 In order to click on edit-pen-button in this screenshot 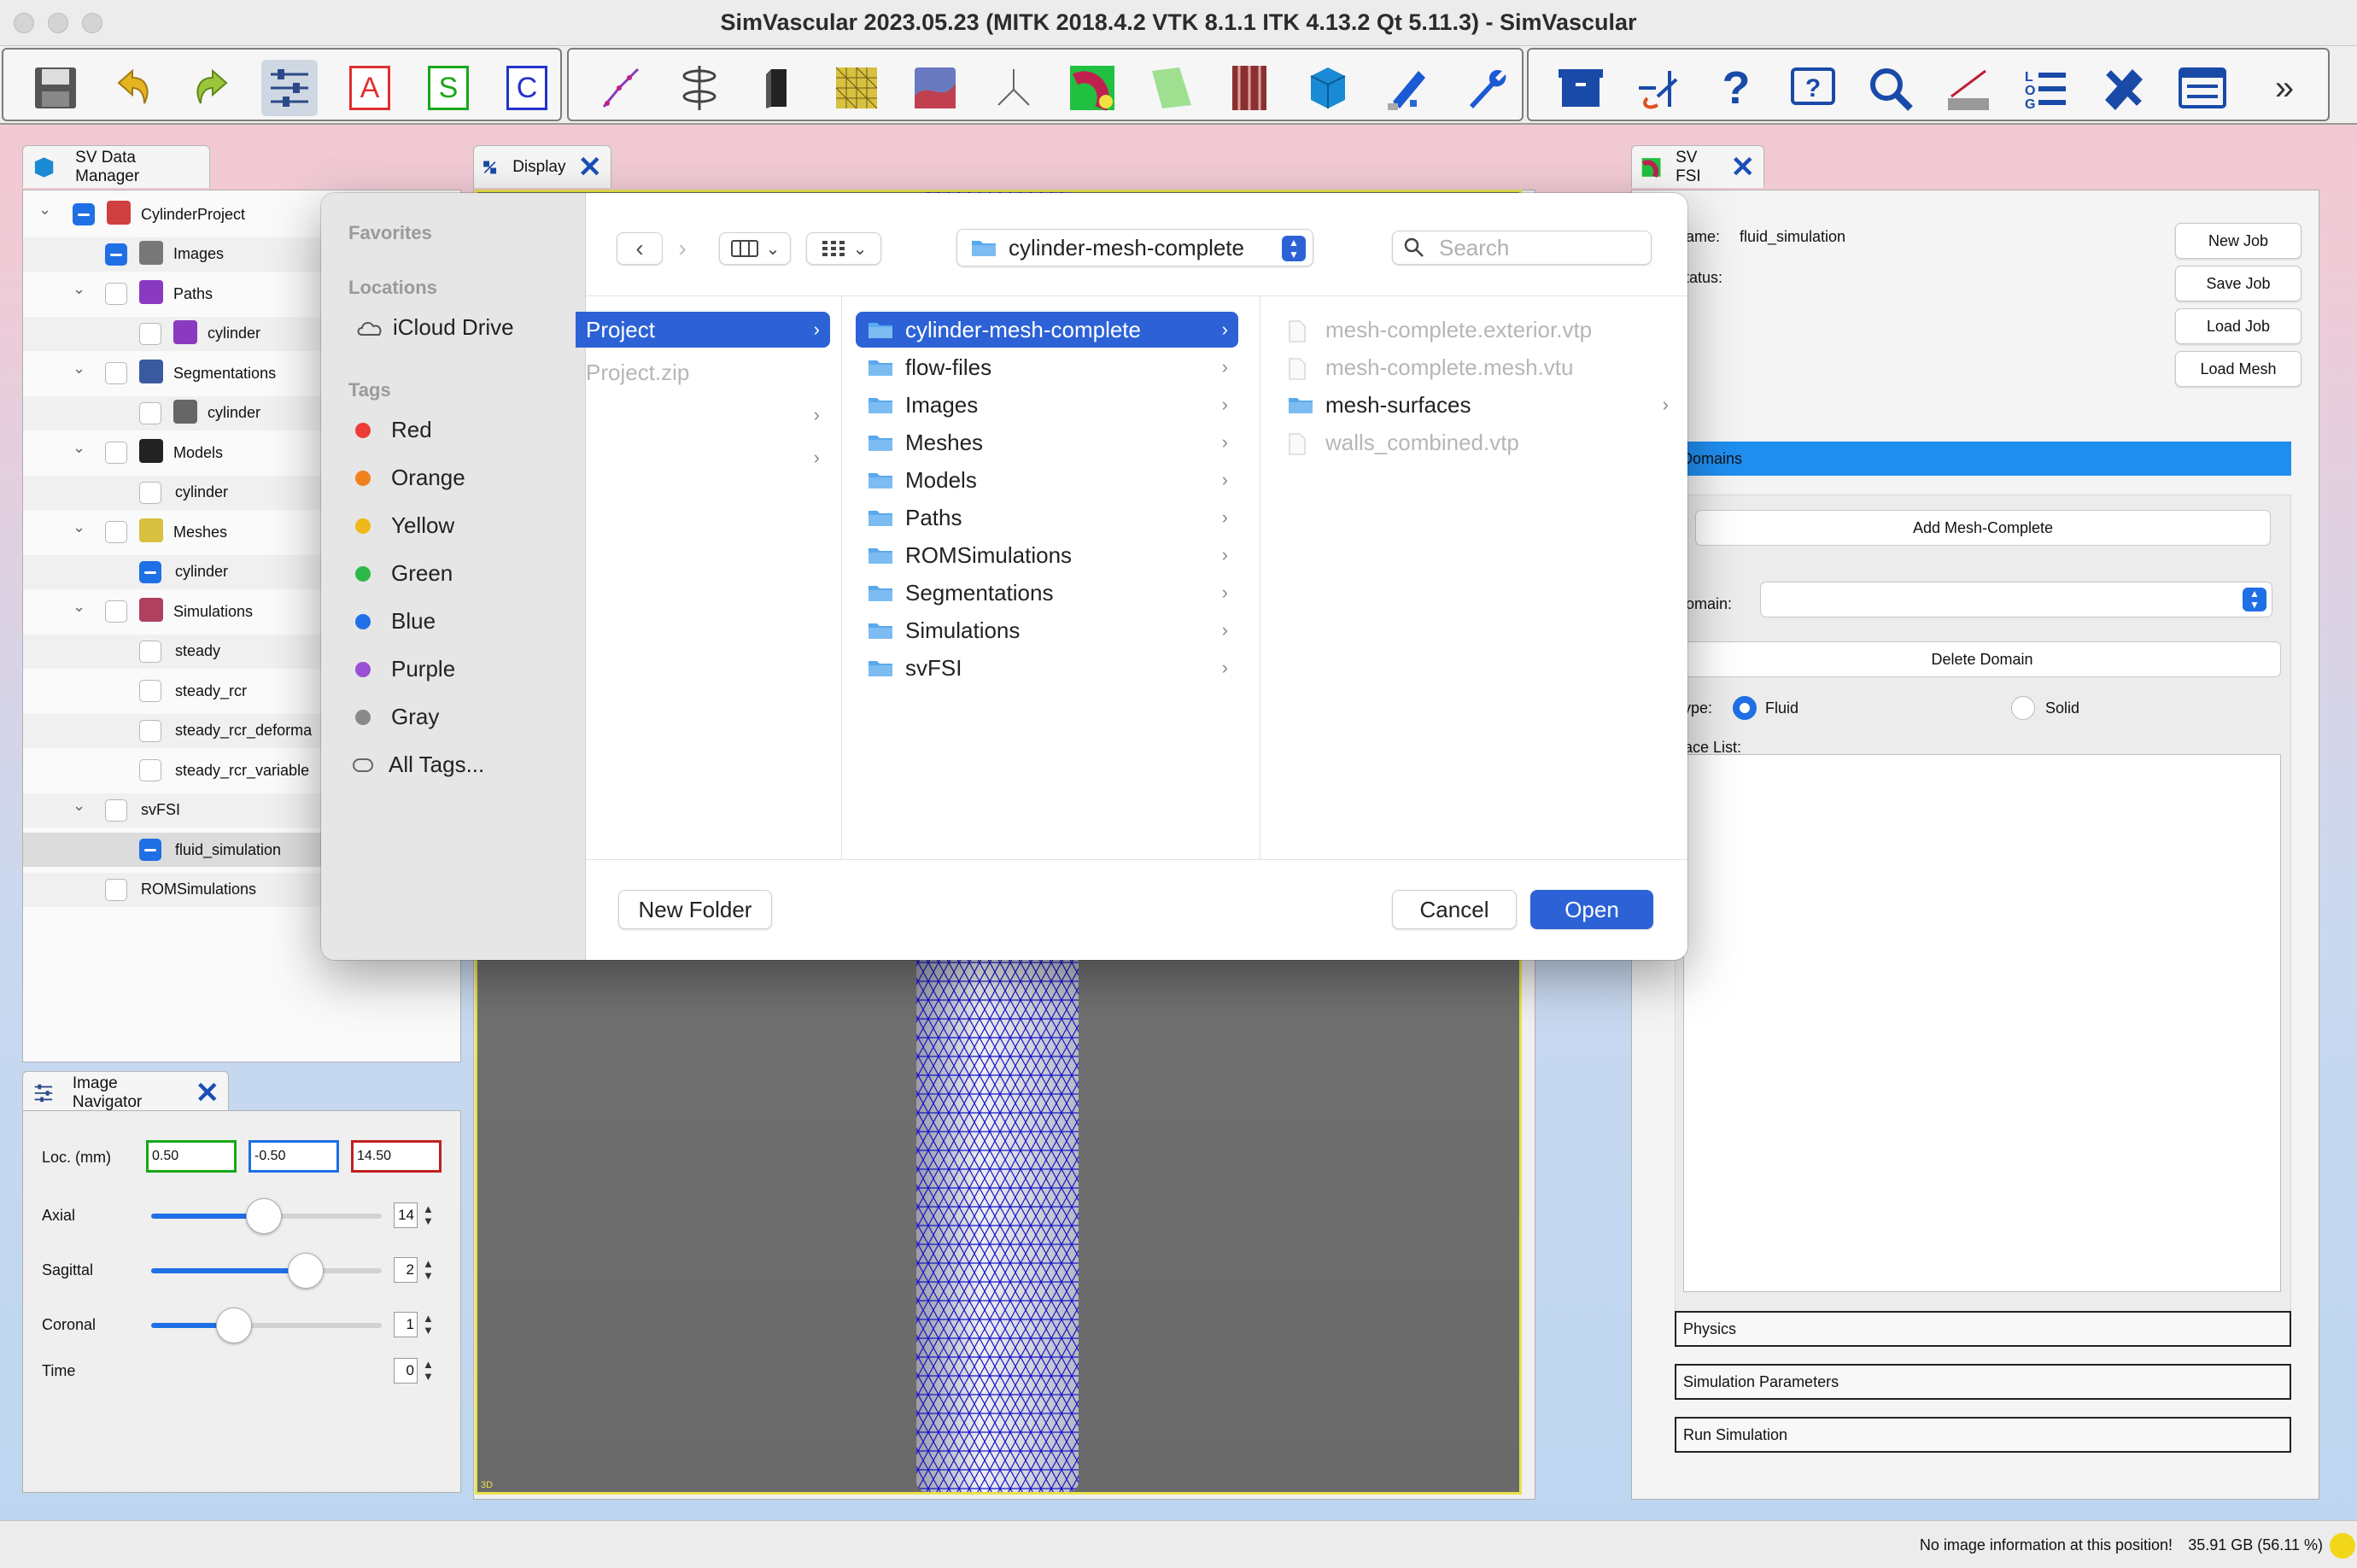, I will do `click(1406, 88)`.